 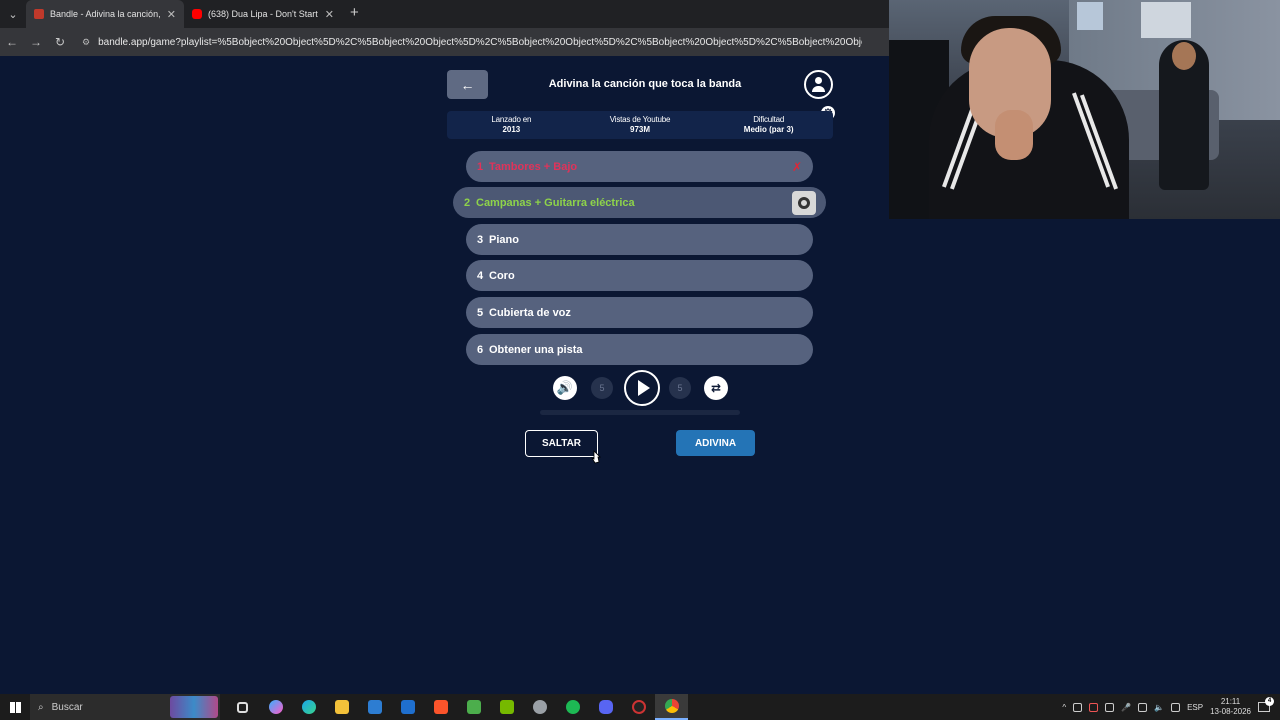 I want to click on mail-icon, so click(x=407, y=707).